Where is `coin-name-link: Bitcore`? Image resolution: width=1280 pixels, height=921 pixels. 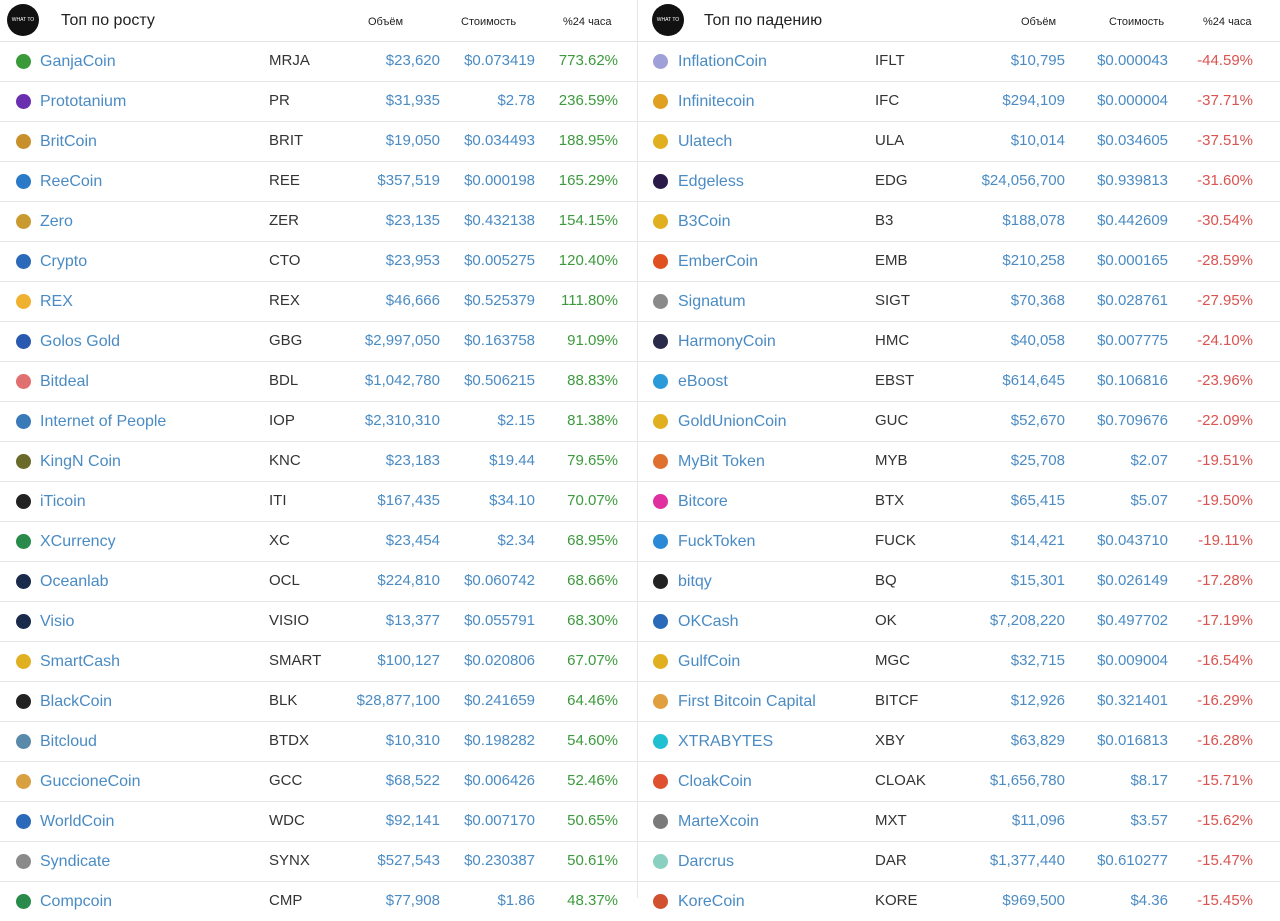
coin-name-link: Bitcore is located at coordinates (703, 502).